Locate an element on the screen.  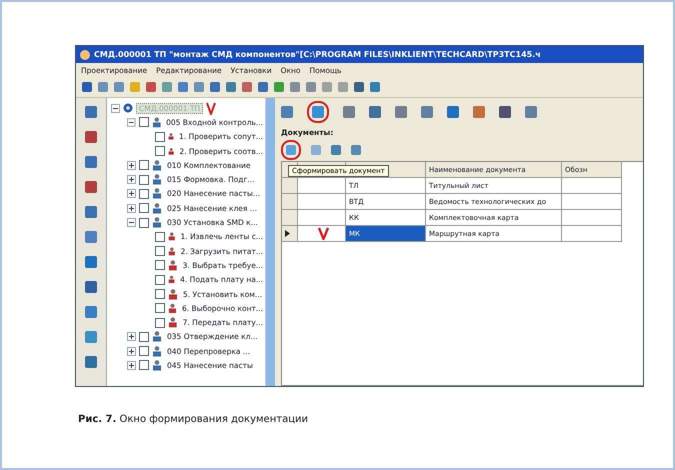
row-header is located at coordinates (290, 234).